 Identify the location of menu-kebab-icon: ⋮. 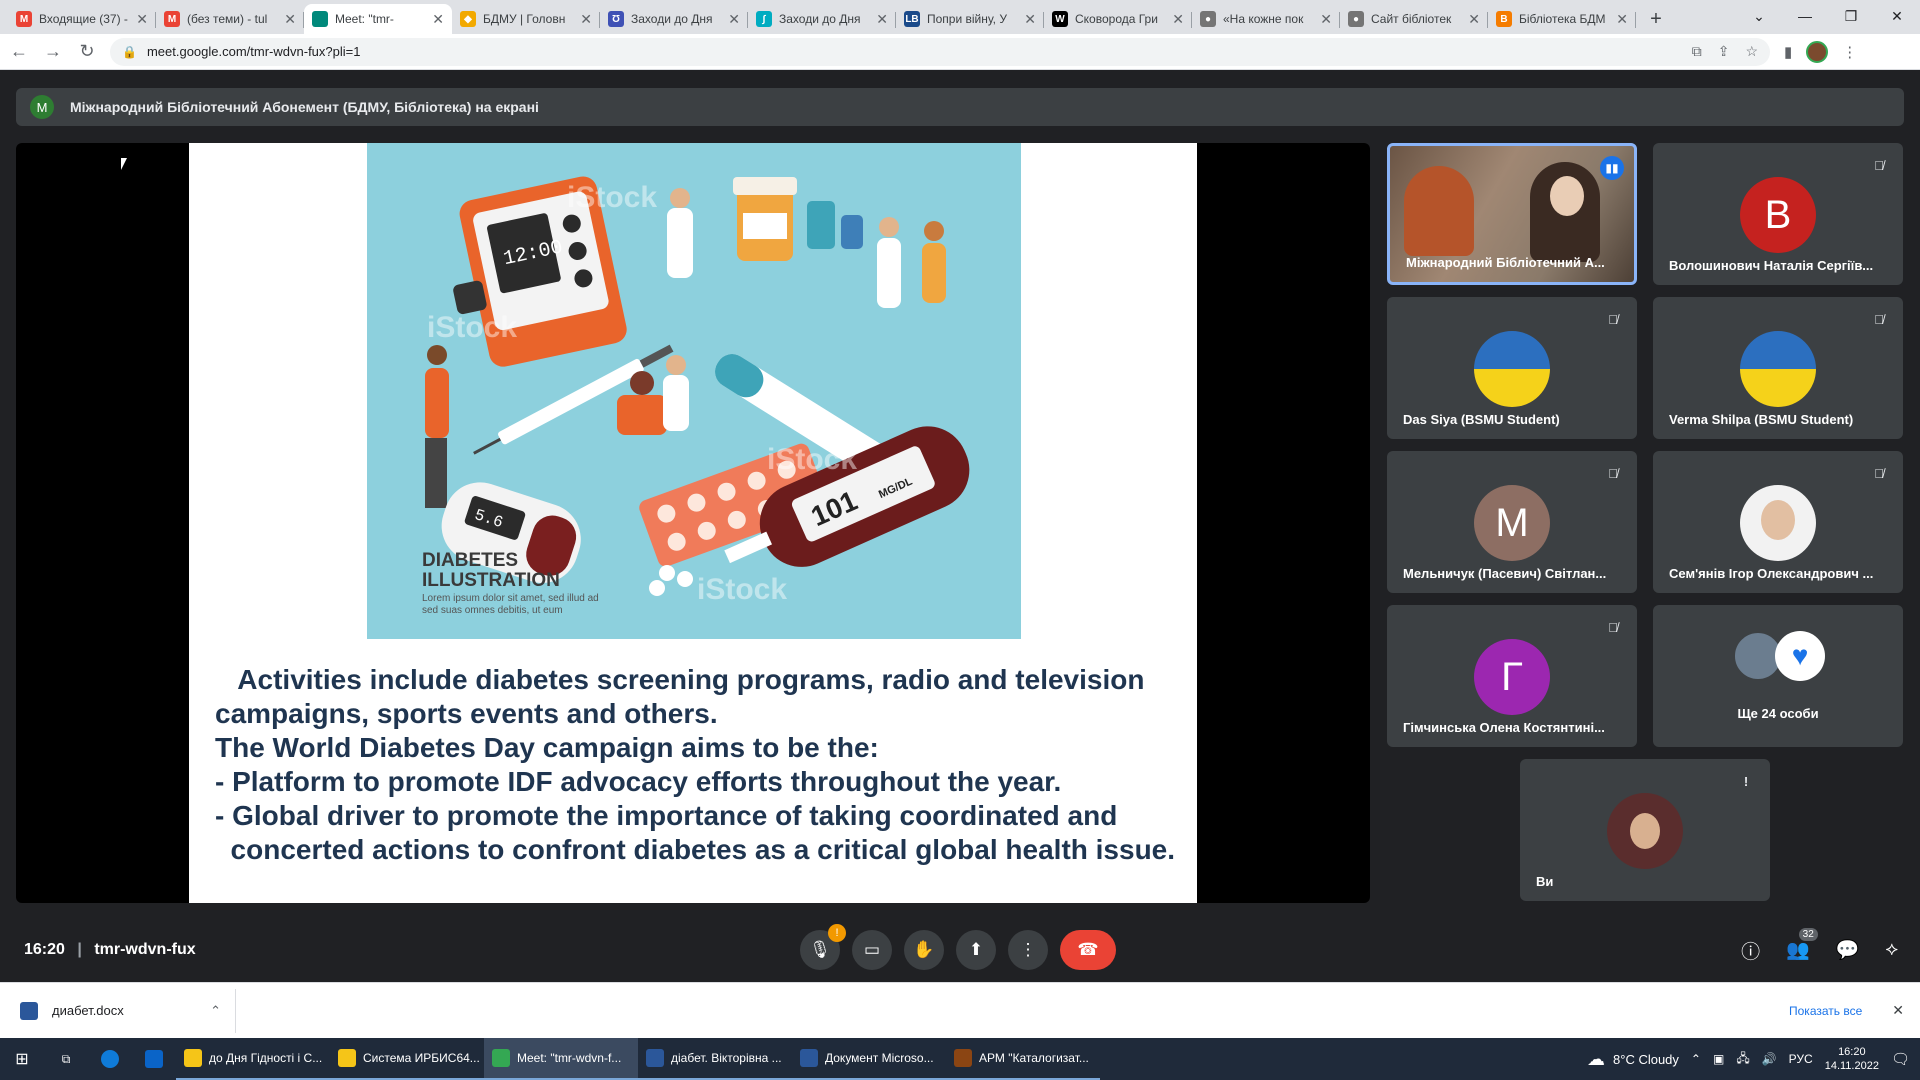
(1849, 52).